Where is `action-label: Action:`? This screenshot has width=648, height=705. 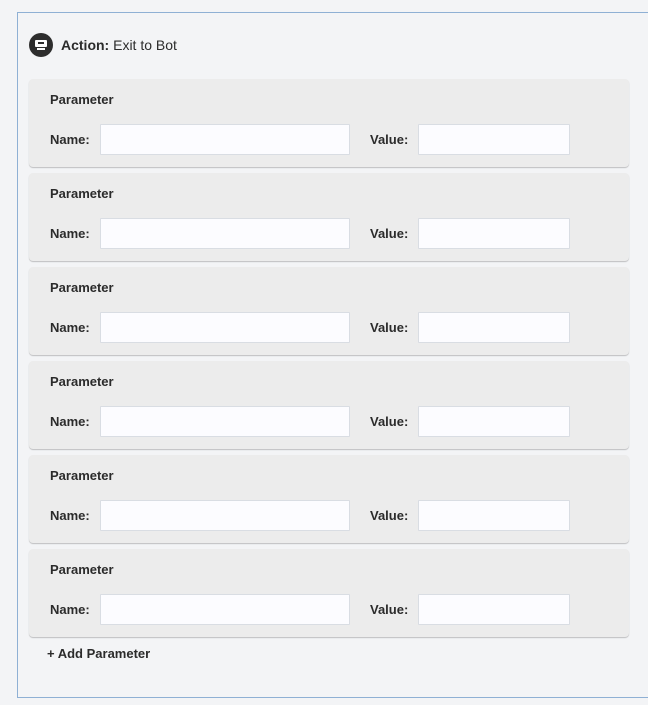 action-label: Action: is located at coordinates (85, 45).